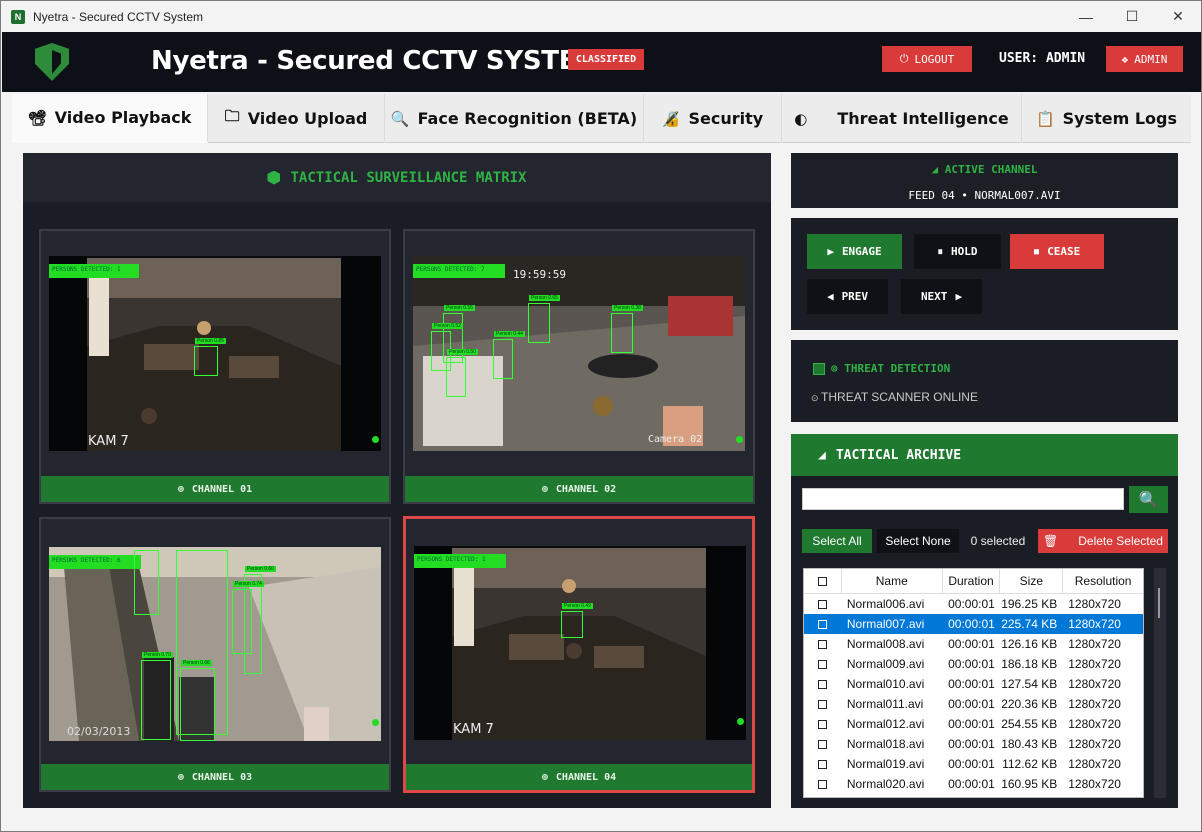 The image size is (1202, 832). What do you see at coordinates (1045, 118) in the screenshot?
I see `clipboard-icon: 📋` at bounding box center [1045, 118].